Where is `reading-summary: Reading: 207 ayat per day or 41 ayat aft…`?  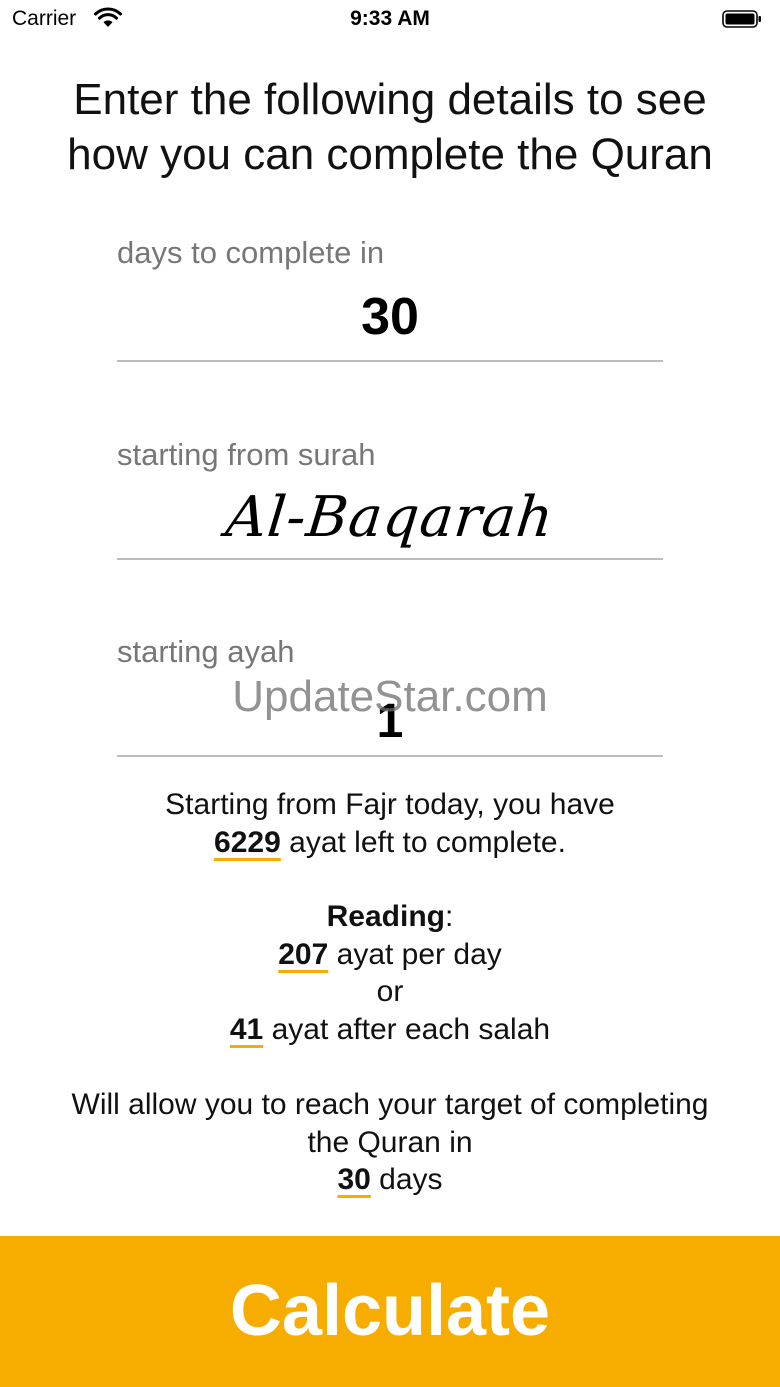
reading-summary: Reading: 207 ayat per day or 41 ayat aft… is located at coordinates (390, 973).